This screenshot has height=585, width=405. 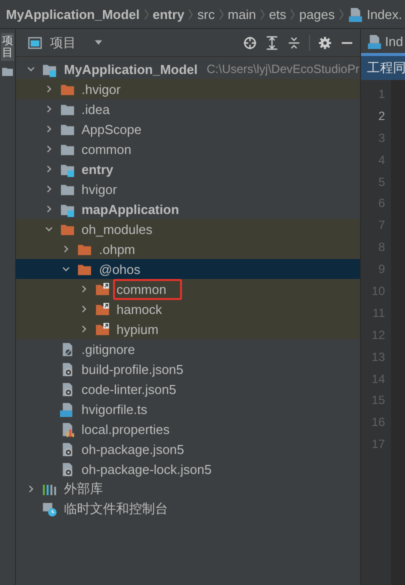 What do you see at coordinates (117, 249) in the screenshot?
I see `tree-item-label: .ohpm` at bounding box center [117, 249].